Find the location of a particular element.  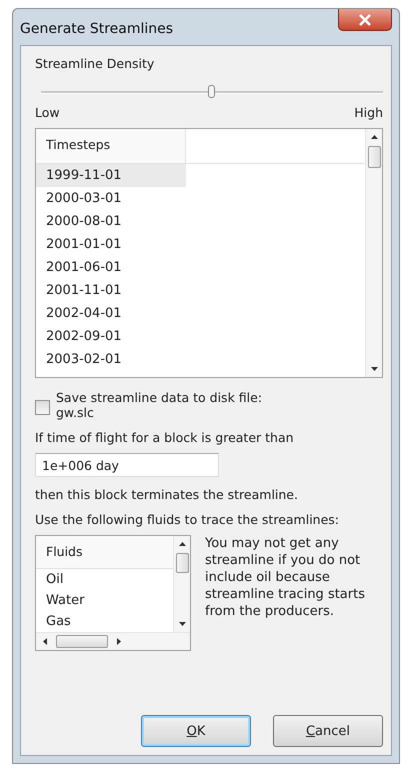

fluid-row: Water is located at coordinates (104, 600).